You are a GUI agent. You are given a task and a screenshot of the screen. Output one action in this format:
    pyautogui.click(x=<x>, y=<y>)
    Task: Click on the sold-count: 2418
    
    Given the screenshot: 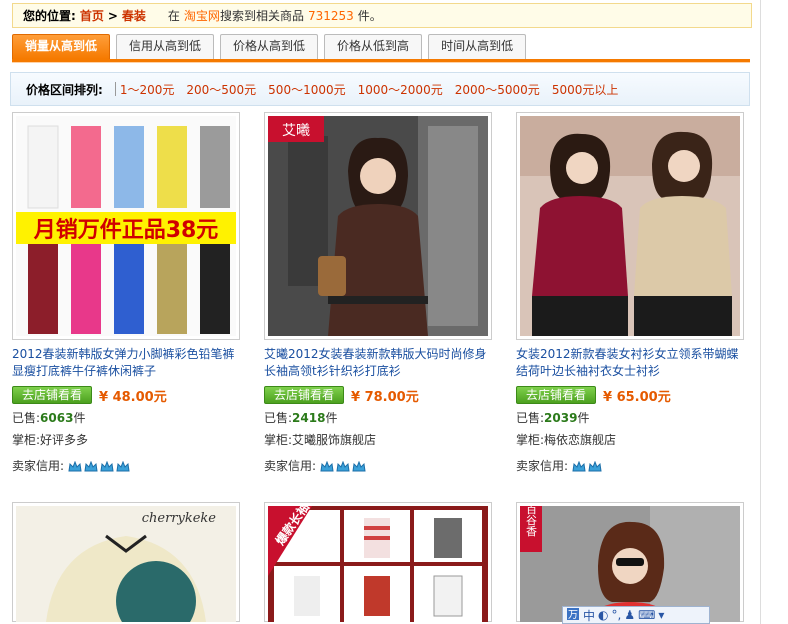 What is the action you would take?
    pyautogui.click(x=309, y=418)
    